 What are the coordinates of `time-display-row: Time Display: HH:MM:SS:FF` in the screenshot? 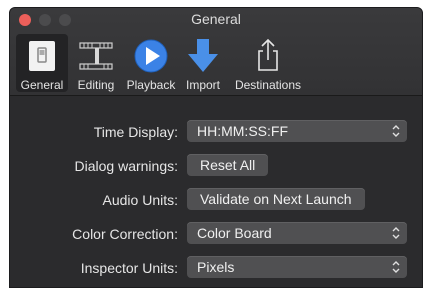 It's located at (216, 134).